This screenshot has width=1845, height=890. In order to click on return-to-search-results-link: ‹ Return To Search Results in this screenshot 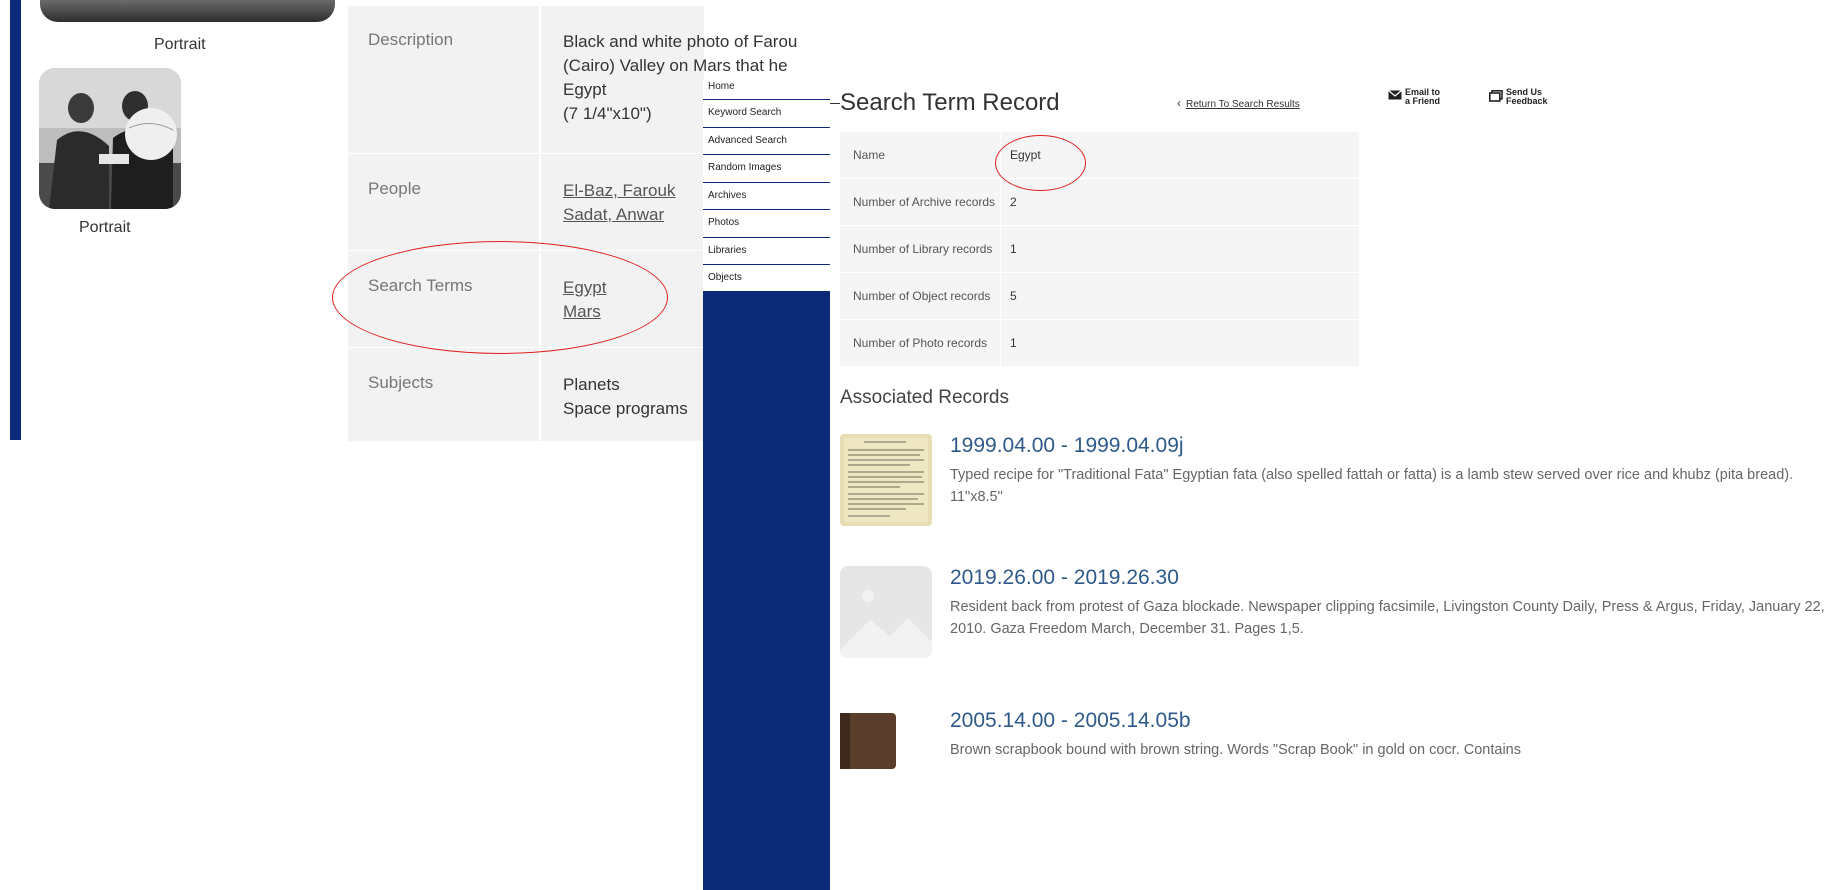, I will do `click(1238, 103)`.